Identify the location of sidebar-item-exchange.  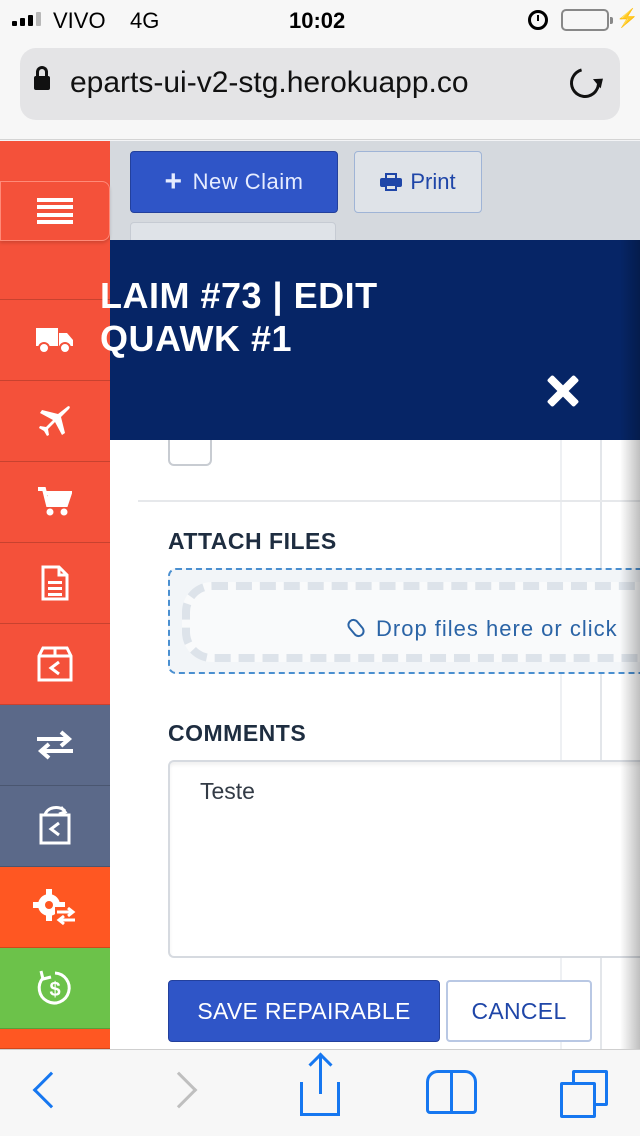
(55, 745).